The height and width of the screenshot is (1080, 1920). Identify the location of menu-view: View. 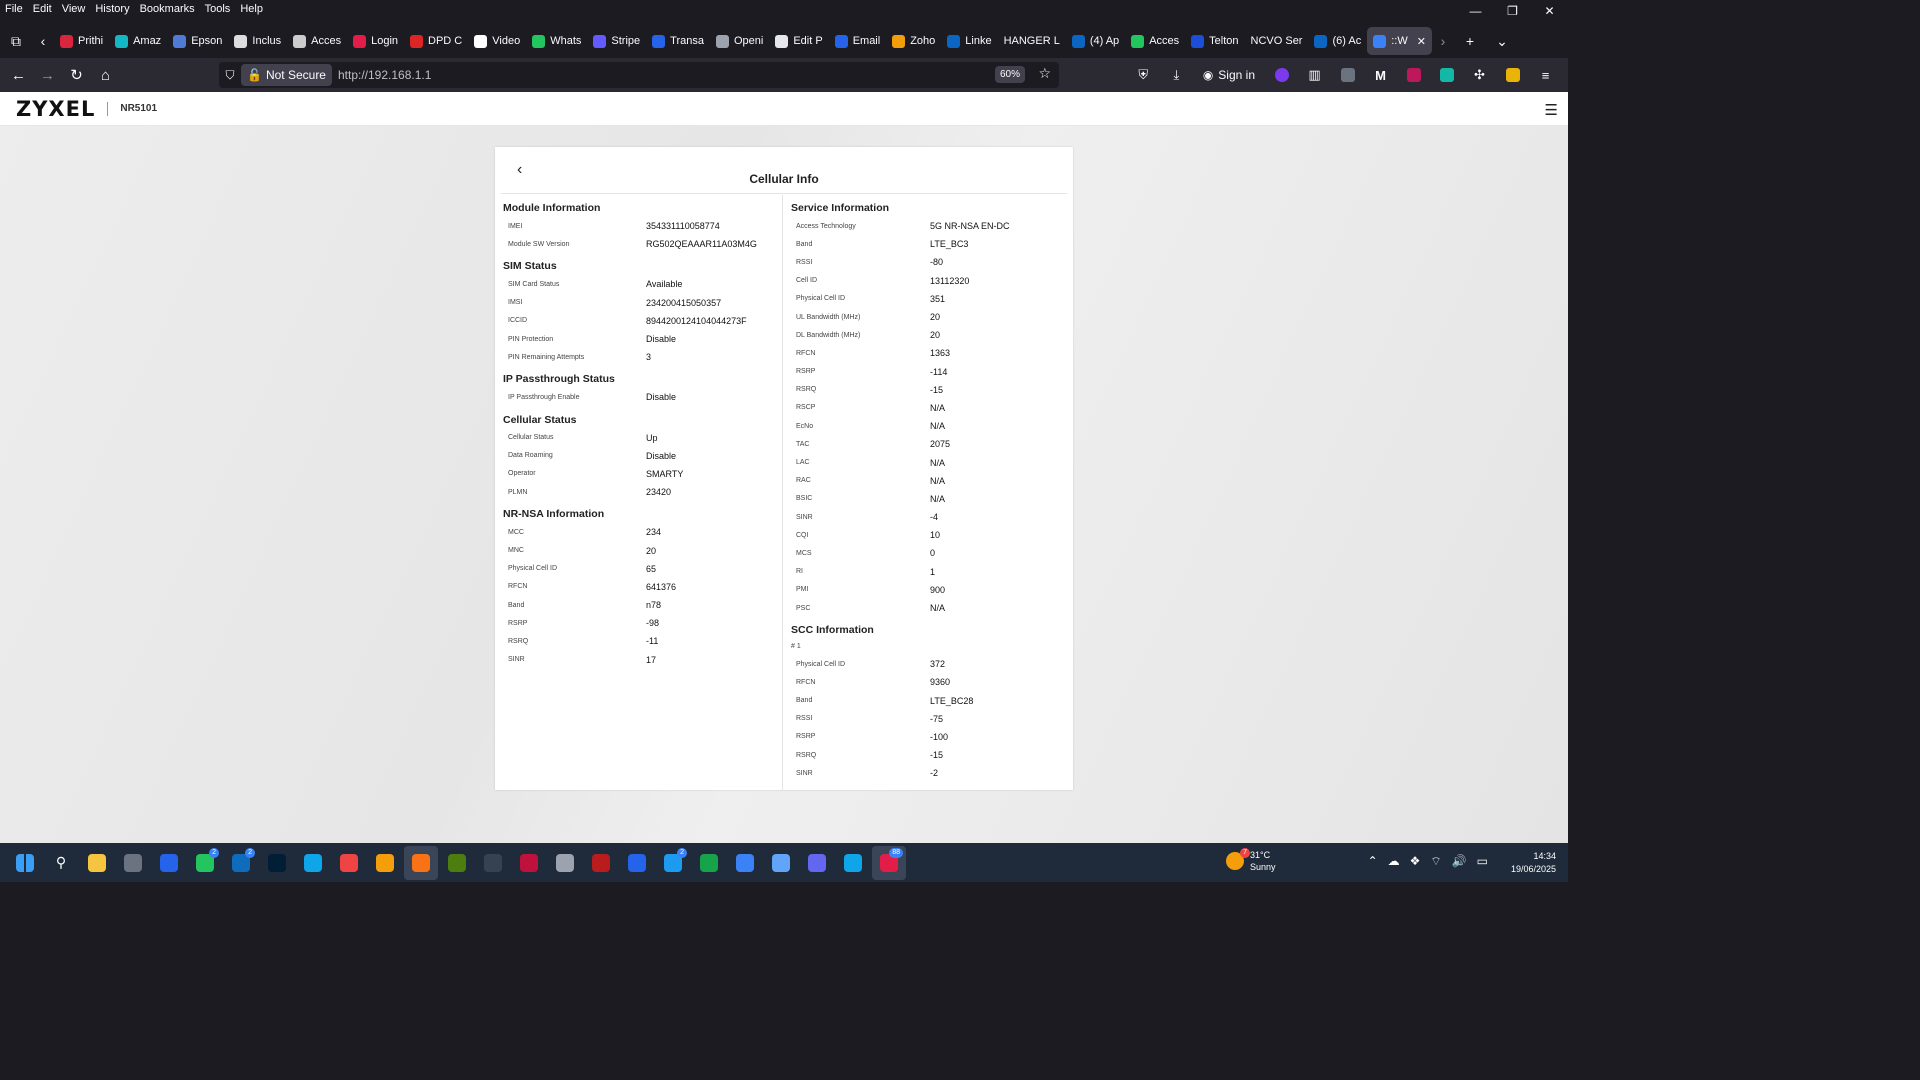
(74, 9).